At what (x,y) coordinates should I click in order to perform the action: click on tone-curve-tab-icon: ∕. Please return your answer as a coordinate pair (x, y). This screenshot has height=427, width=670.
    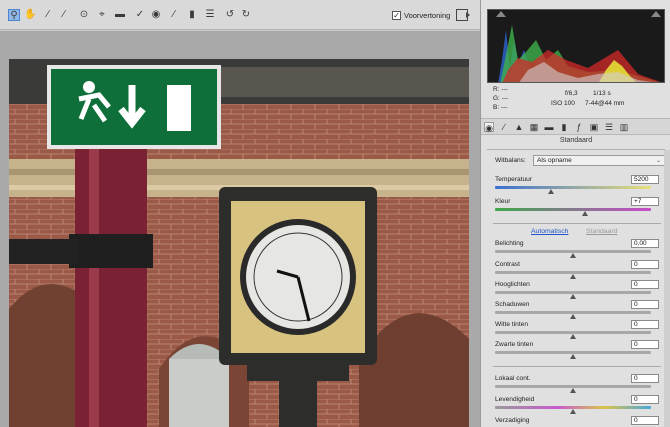
    Looking at the image, I should click on (504, 127).